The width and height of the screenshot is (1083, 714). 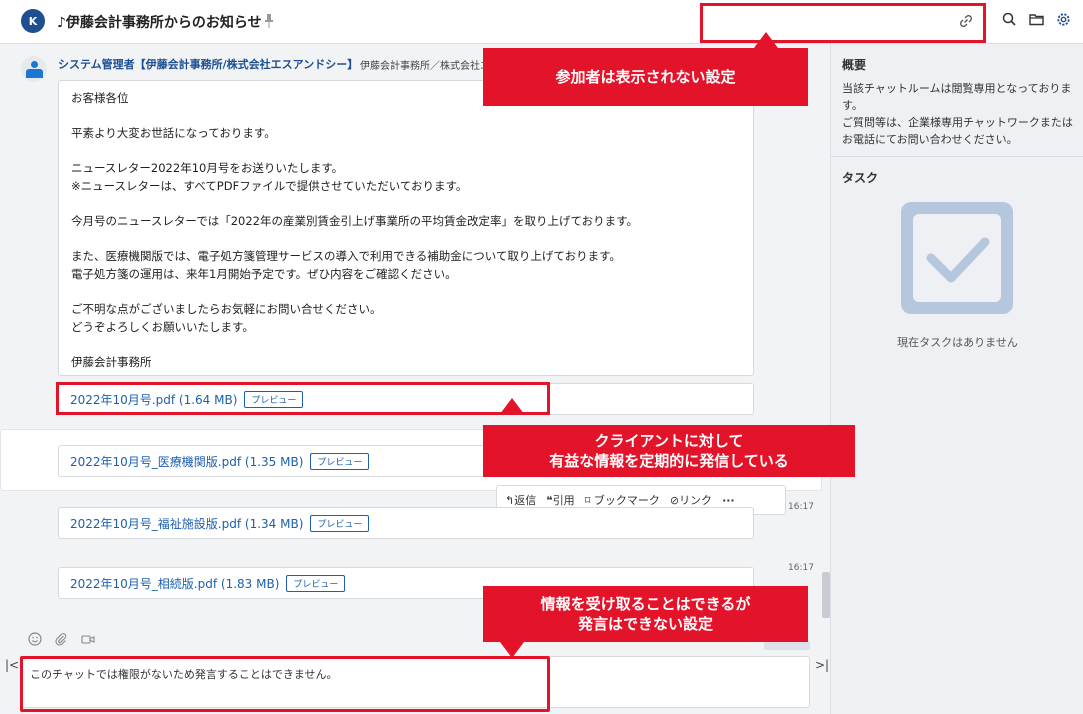 I want to click on bookmark-button: ⌑ ブックマーク, so click(x=622, y=500).